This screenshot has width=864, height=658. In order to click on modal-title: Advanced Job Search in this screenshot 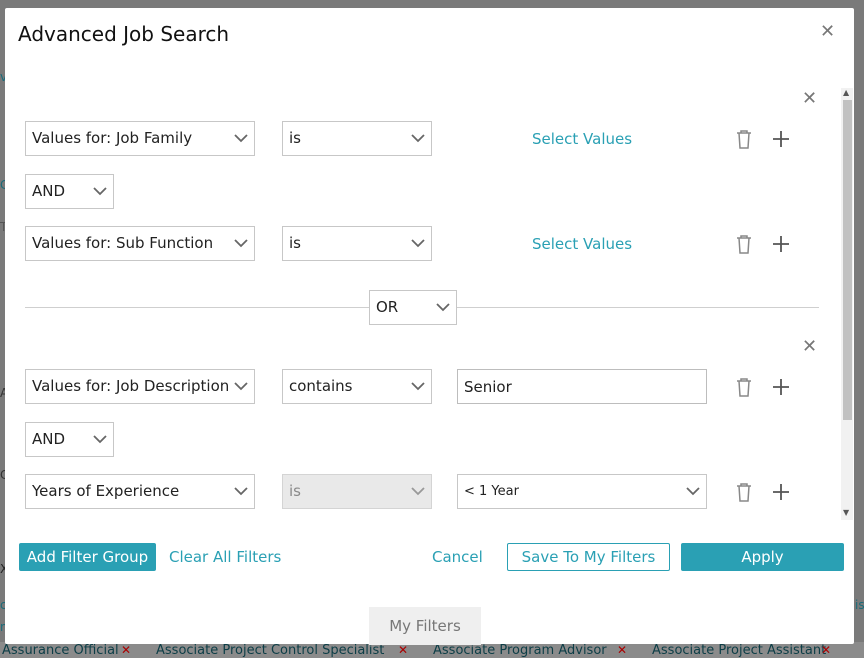, I will do `click(124, 34)`.